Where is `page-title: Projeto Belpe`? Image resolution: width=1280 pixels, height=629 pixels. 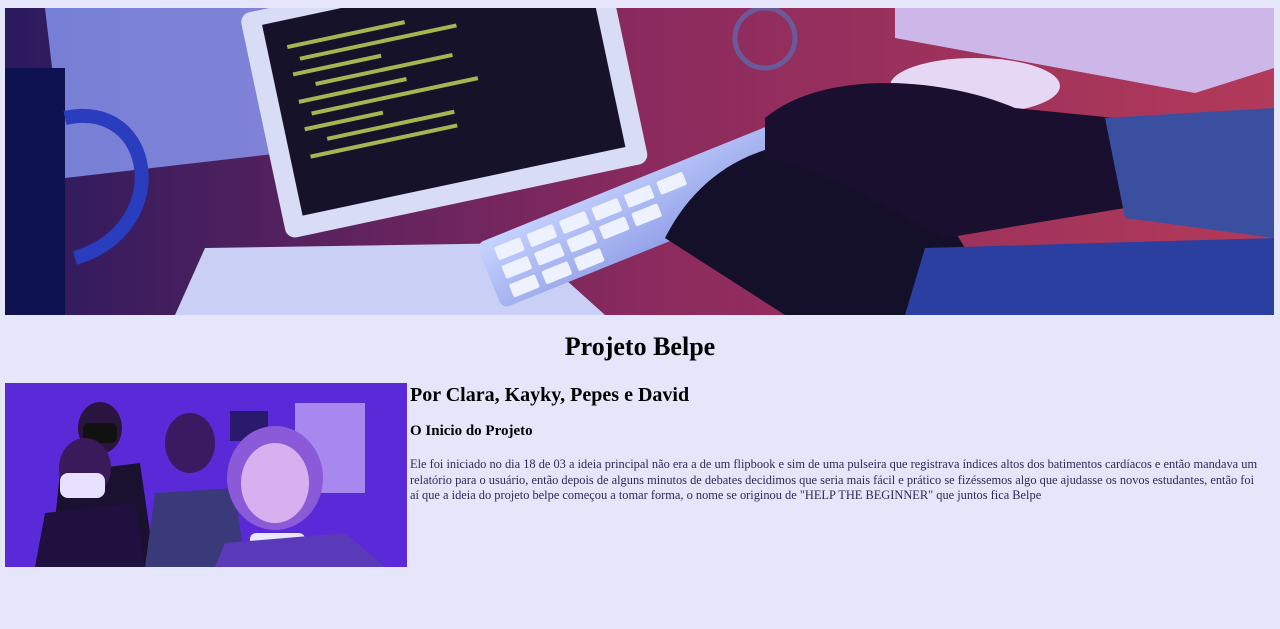
page-title: Projeto Belpe is located at coordinates (640, 346).